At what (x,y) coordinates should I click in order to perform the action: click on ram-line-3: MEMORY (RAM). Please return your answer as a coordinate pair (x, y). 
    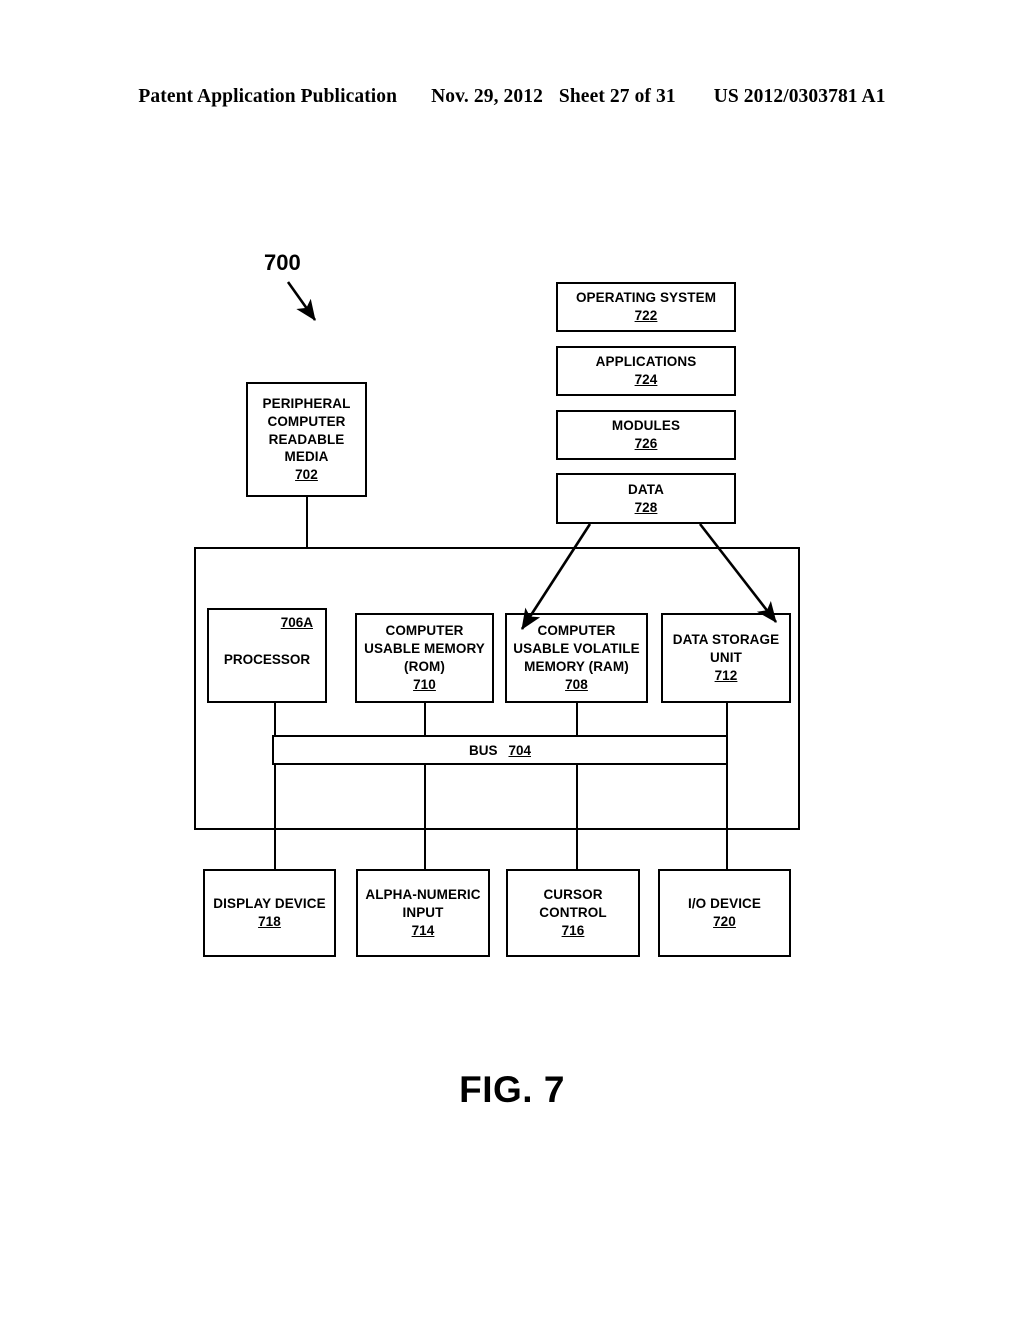
    Looking at the image, I should click on (576, 666).